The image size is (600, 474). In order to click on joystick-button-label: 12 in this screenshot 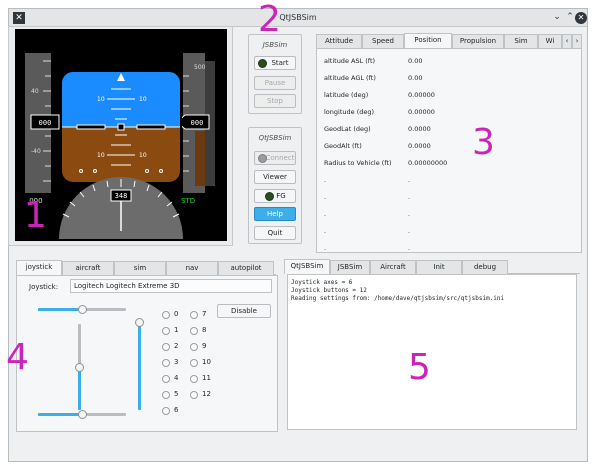, I will do `click(206, 394)`.